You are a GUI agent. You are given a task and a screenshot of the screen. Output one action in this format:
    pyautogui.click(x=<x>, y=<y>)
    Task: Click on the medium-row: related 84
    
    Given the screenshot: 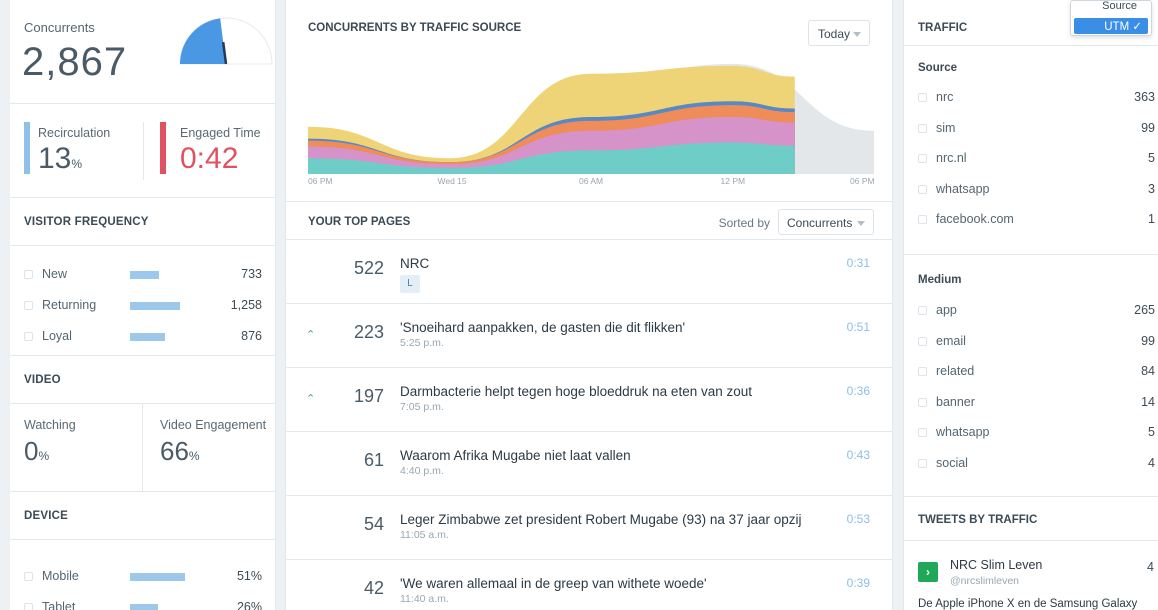 What is the action you would take?
    pyautogui.click(x=1036, y=373)
    